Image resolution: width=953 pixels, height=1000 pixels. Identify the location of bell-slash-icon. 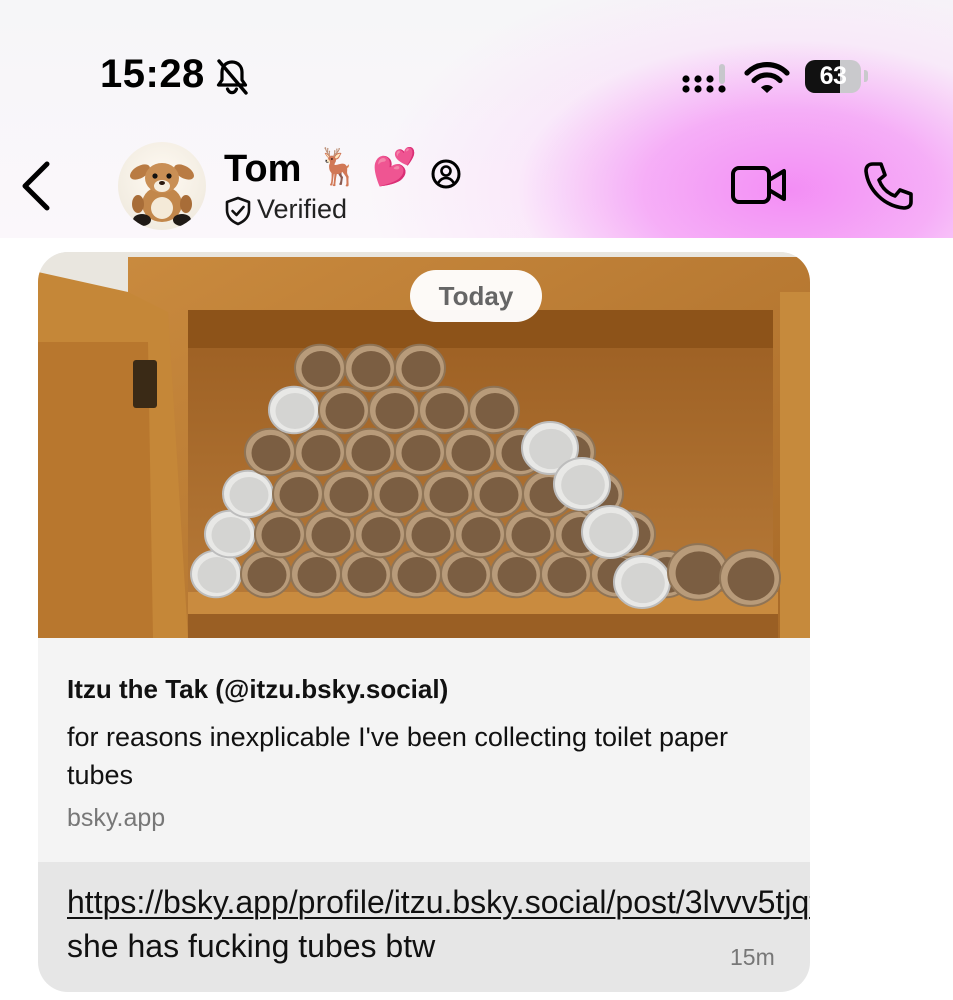
(232, 79).